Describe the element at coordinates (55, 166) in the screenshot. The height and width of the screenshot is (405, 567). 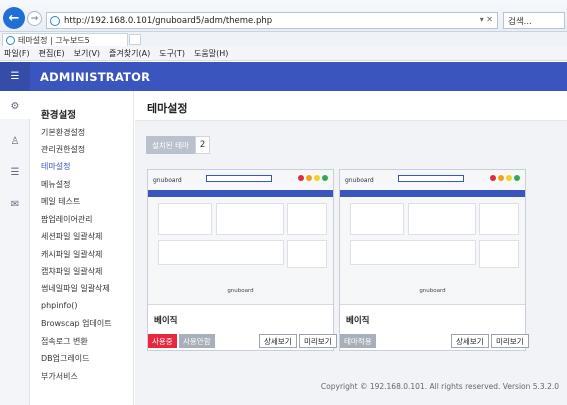
I see `sidebar-item-theme: 테마설정` at that location.